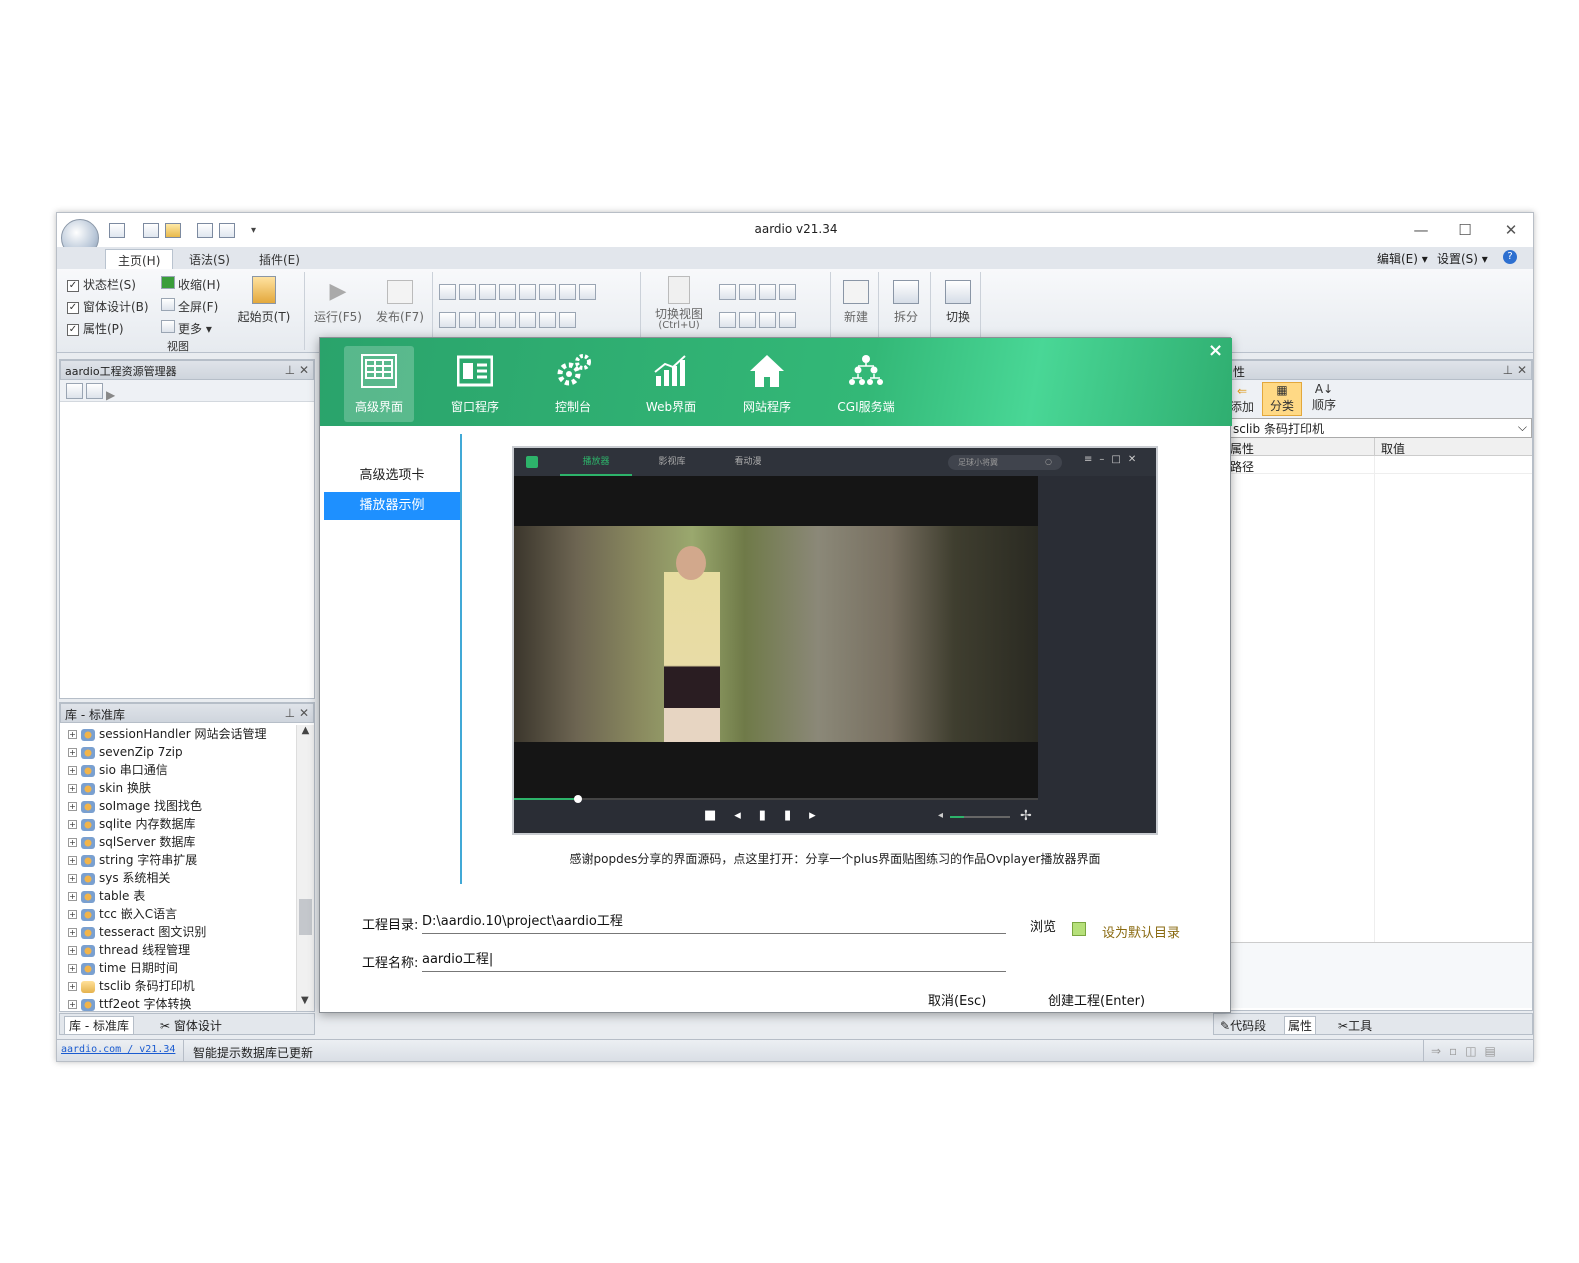 This screenshot has width=1579, height=1263. I want to click on edit-menu: 编辑(E) ▾, so click(1402, 258).